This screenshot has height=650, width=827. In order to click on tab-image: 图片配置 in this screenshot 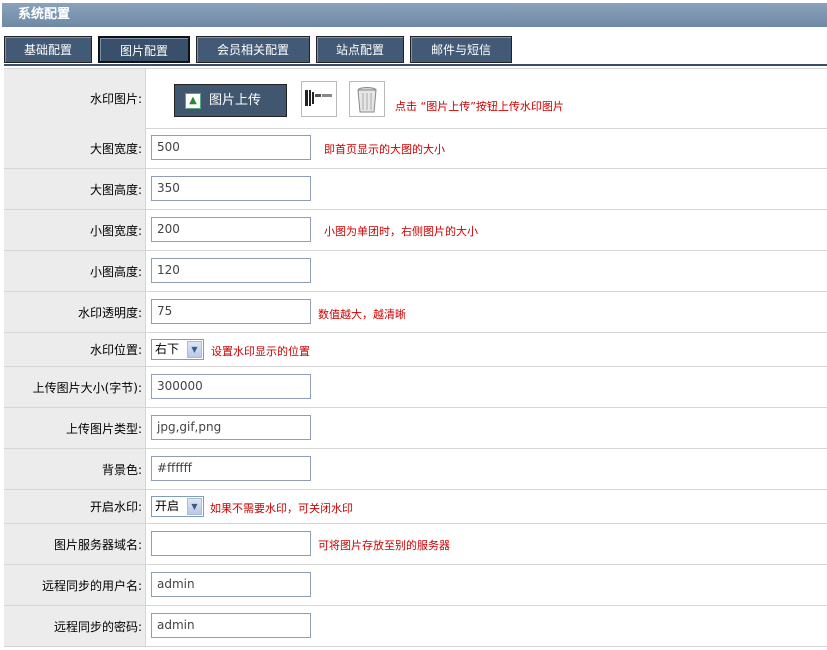, I will do `click(144, 49)`.